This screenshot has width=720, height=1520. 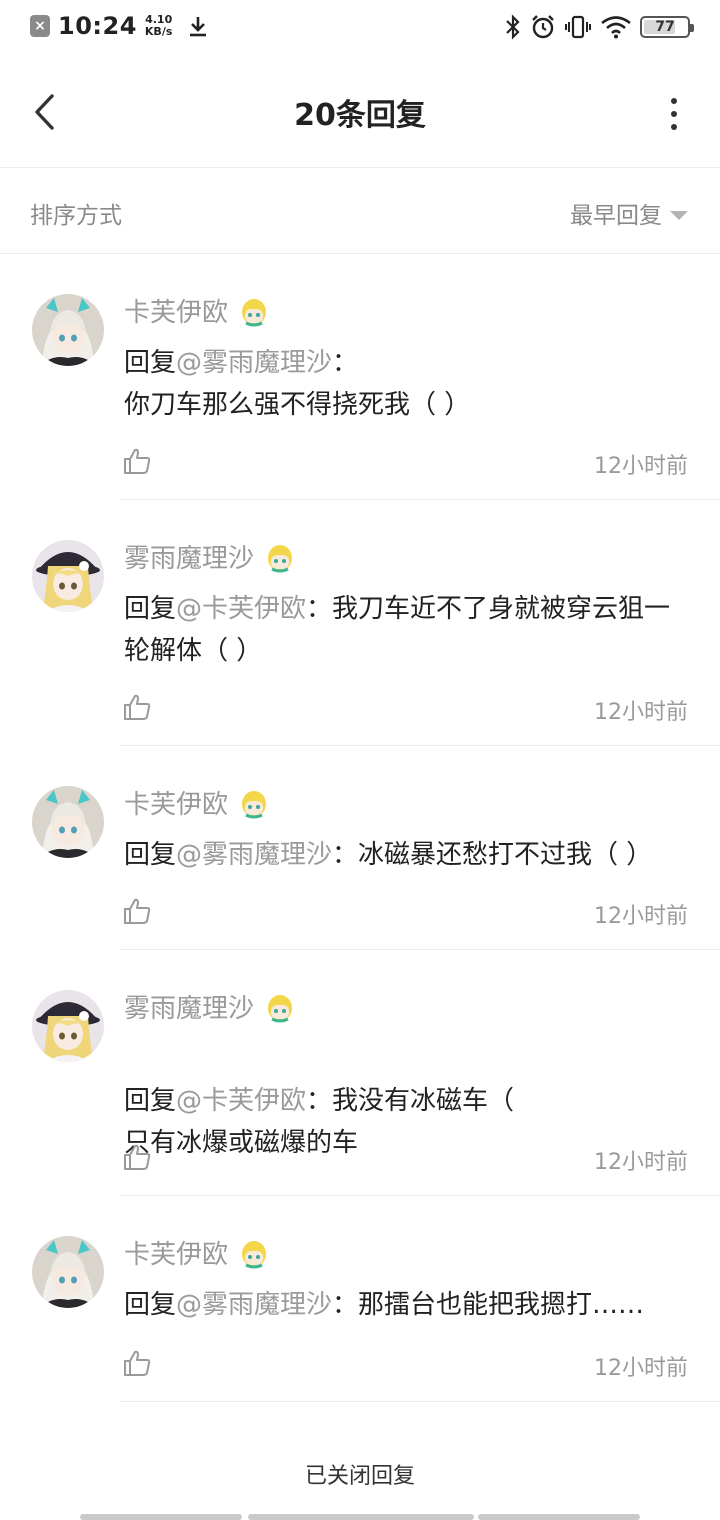 I want to click on comment-item: 卡芙伊欧 回复@雾雨魔理沙：冰磁暴还愁打不过我（ ） 12小时前, so click(x=360, y=848).